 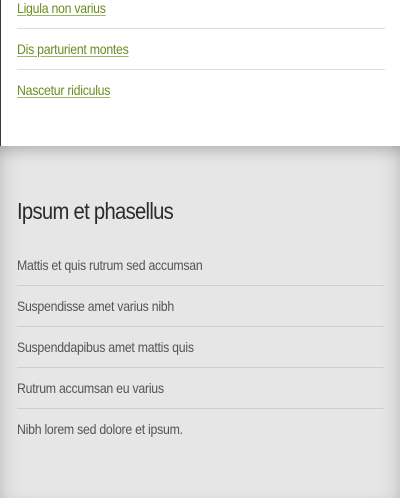 I want to click on list-item: Suspenddapibus amet mattis quis, so click(x=200, y=347).